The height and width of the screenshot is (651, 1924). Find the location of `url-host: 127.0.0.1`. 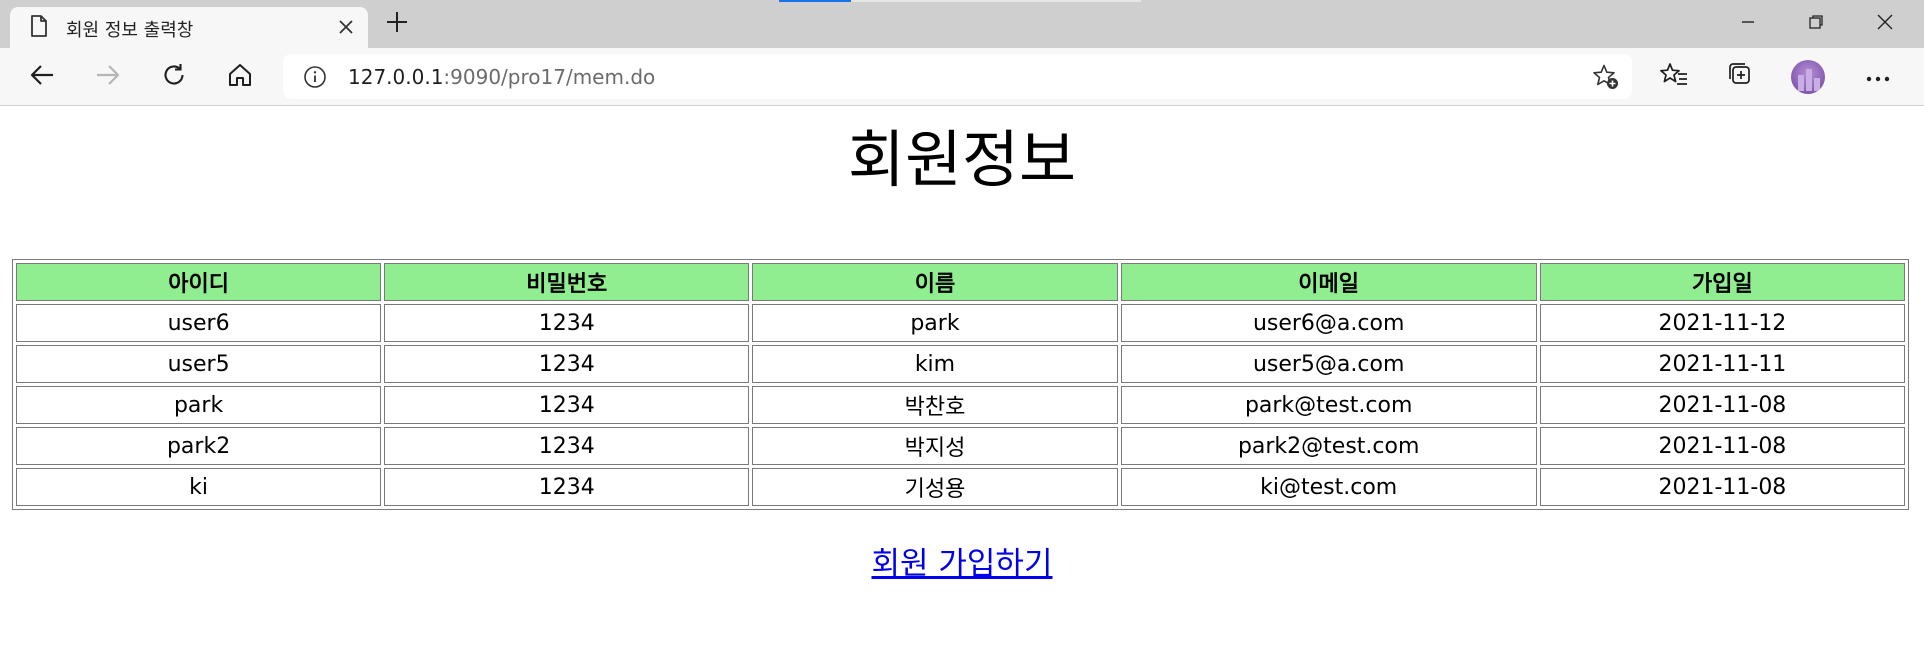

url-host: 127.0.0.1 is located at coordinates (396, 77).